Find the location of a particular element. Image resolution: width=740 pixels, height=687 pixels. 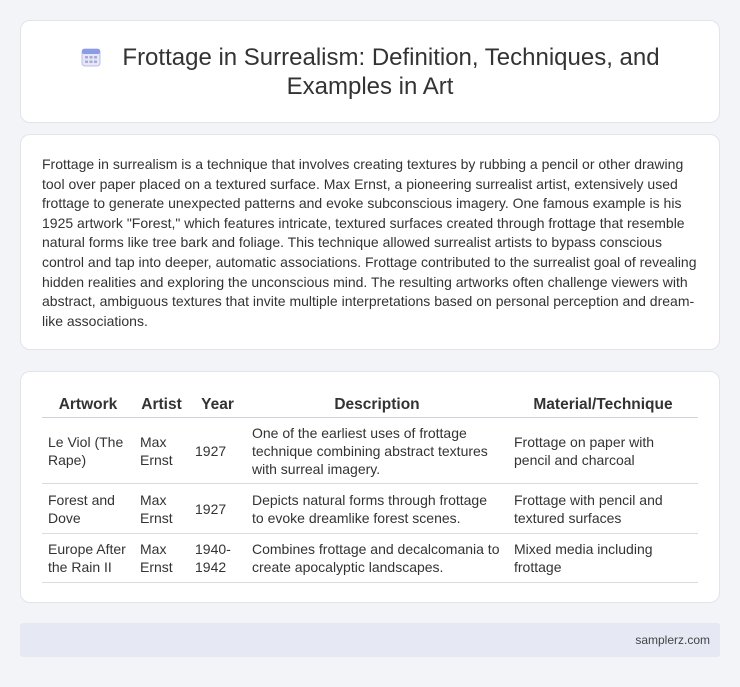

cell-artwork: Forest and Dove is located at coordinates (88, 508).